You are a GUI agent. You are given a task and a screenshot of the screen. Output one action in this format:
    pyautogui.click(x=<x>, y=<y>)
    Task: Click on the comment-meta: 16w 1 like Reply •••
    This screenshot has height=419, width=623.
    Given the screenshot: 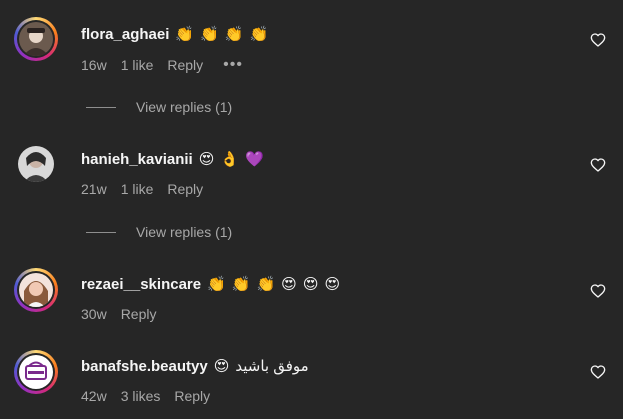 What is the action you would take?
    pyautogui.click(x=169, y=65)
    